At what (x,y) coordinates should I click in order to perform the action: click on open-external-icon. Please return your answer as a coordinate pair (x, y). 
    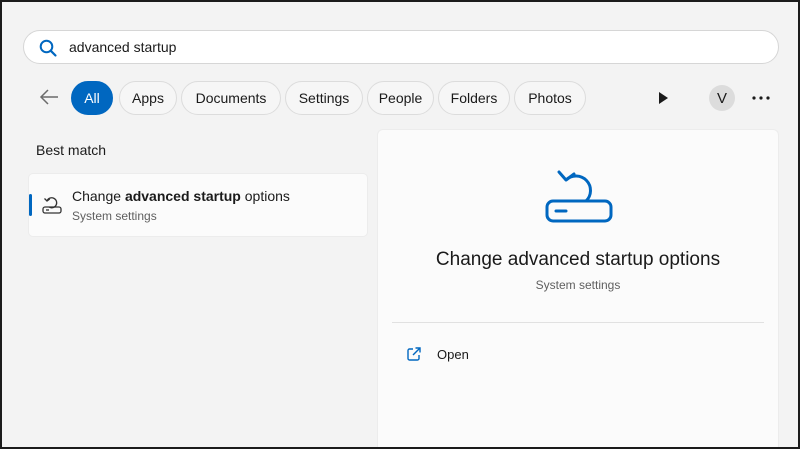
    Looking at the image, I should click on (414, 354).